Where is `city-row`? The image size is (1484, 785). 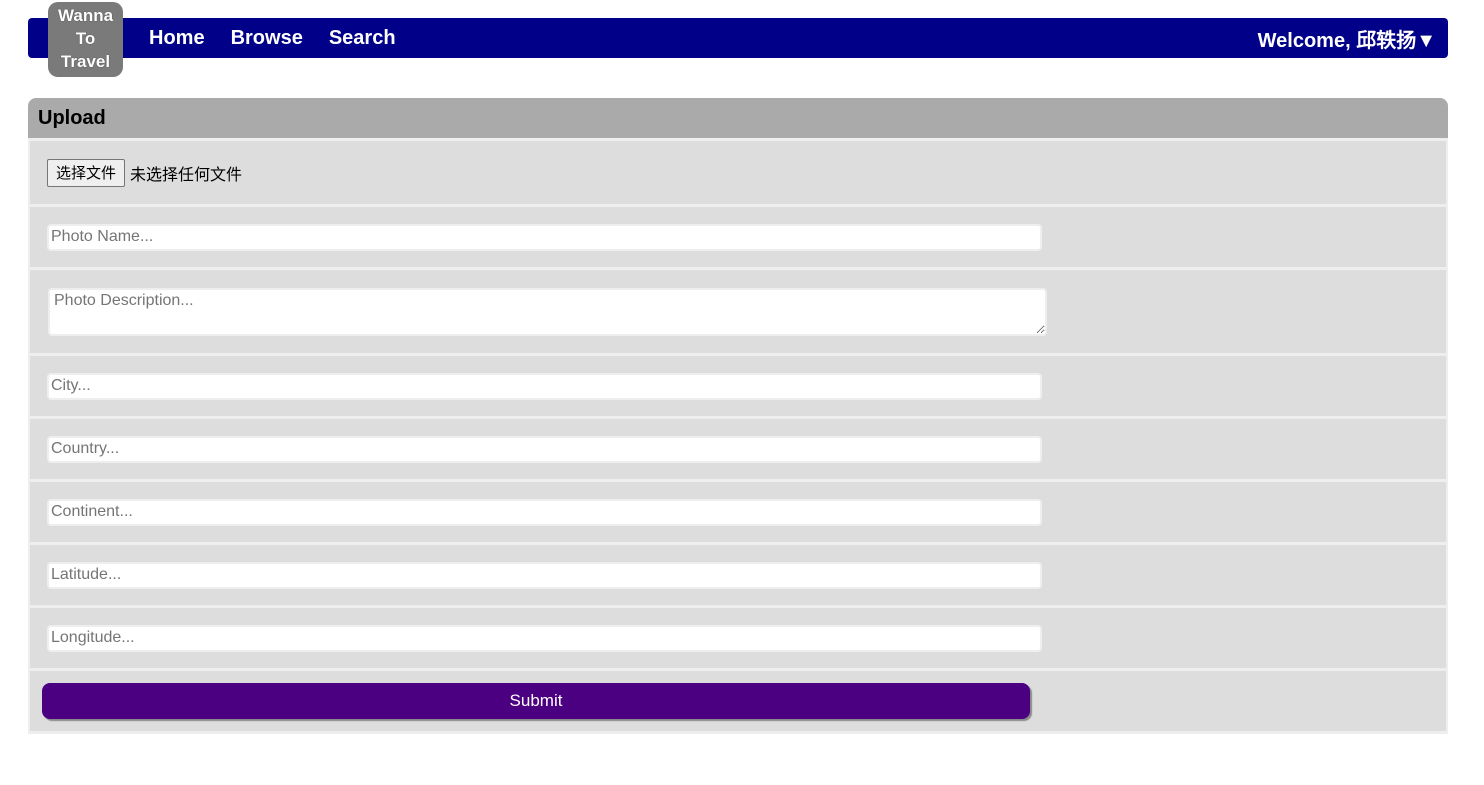 city-row is located at coordinates (738, 387).